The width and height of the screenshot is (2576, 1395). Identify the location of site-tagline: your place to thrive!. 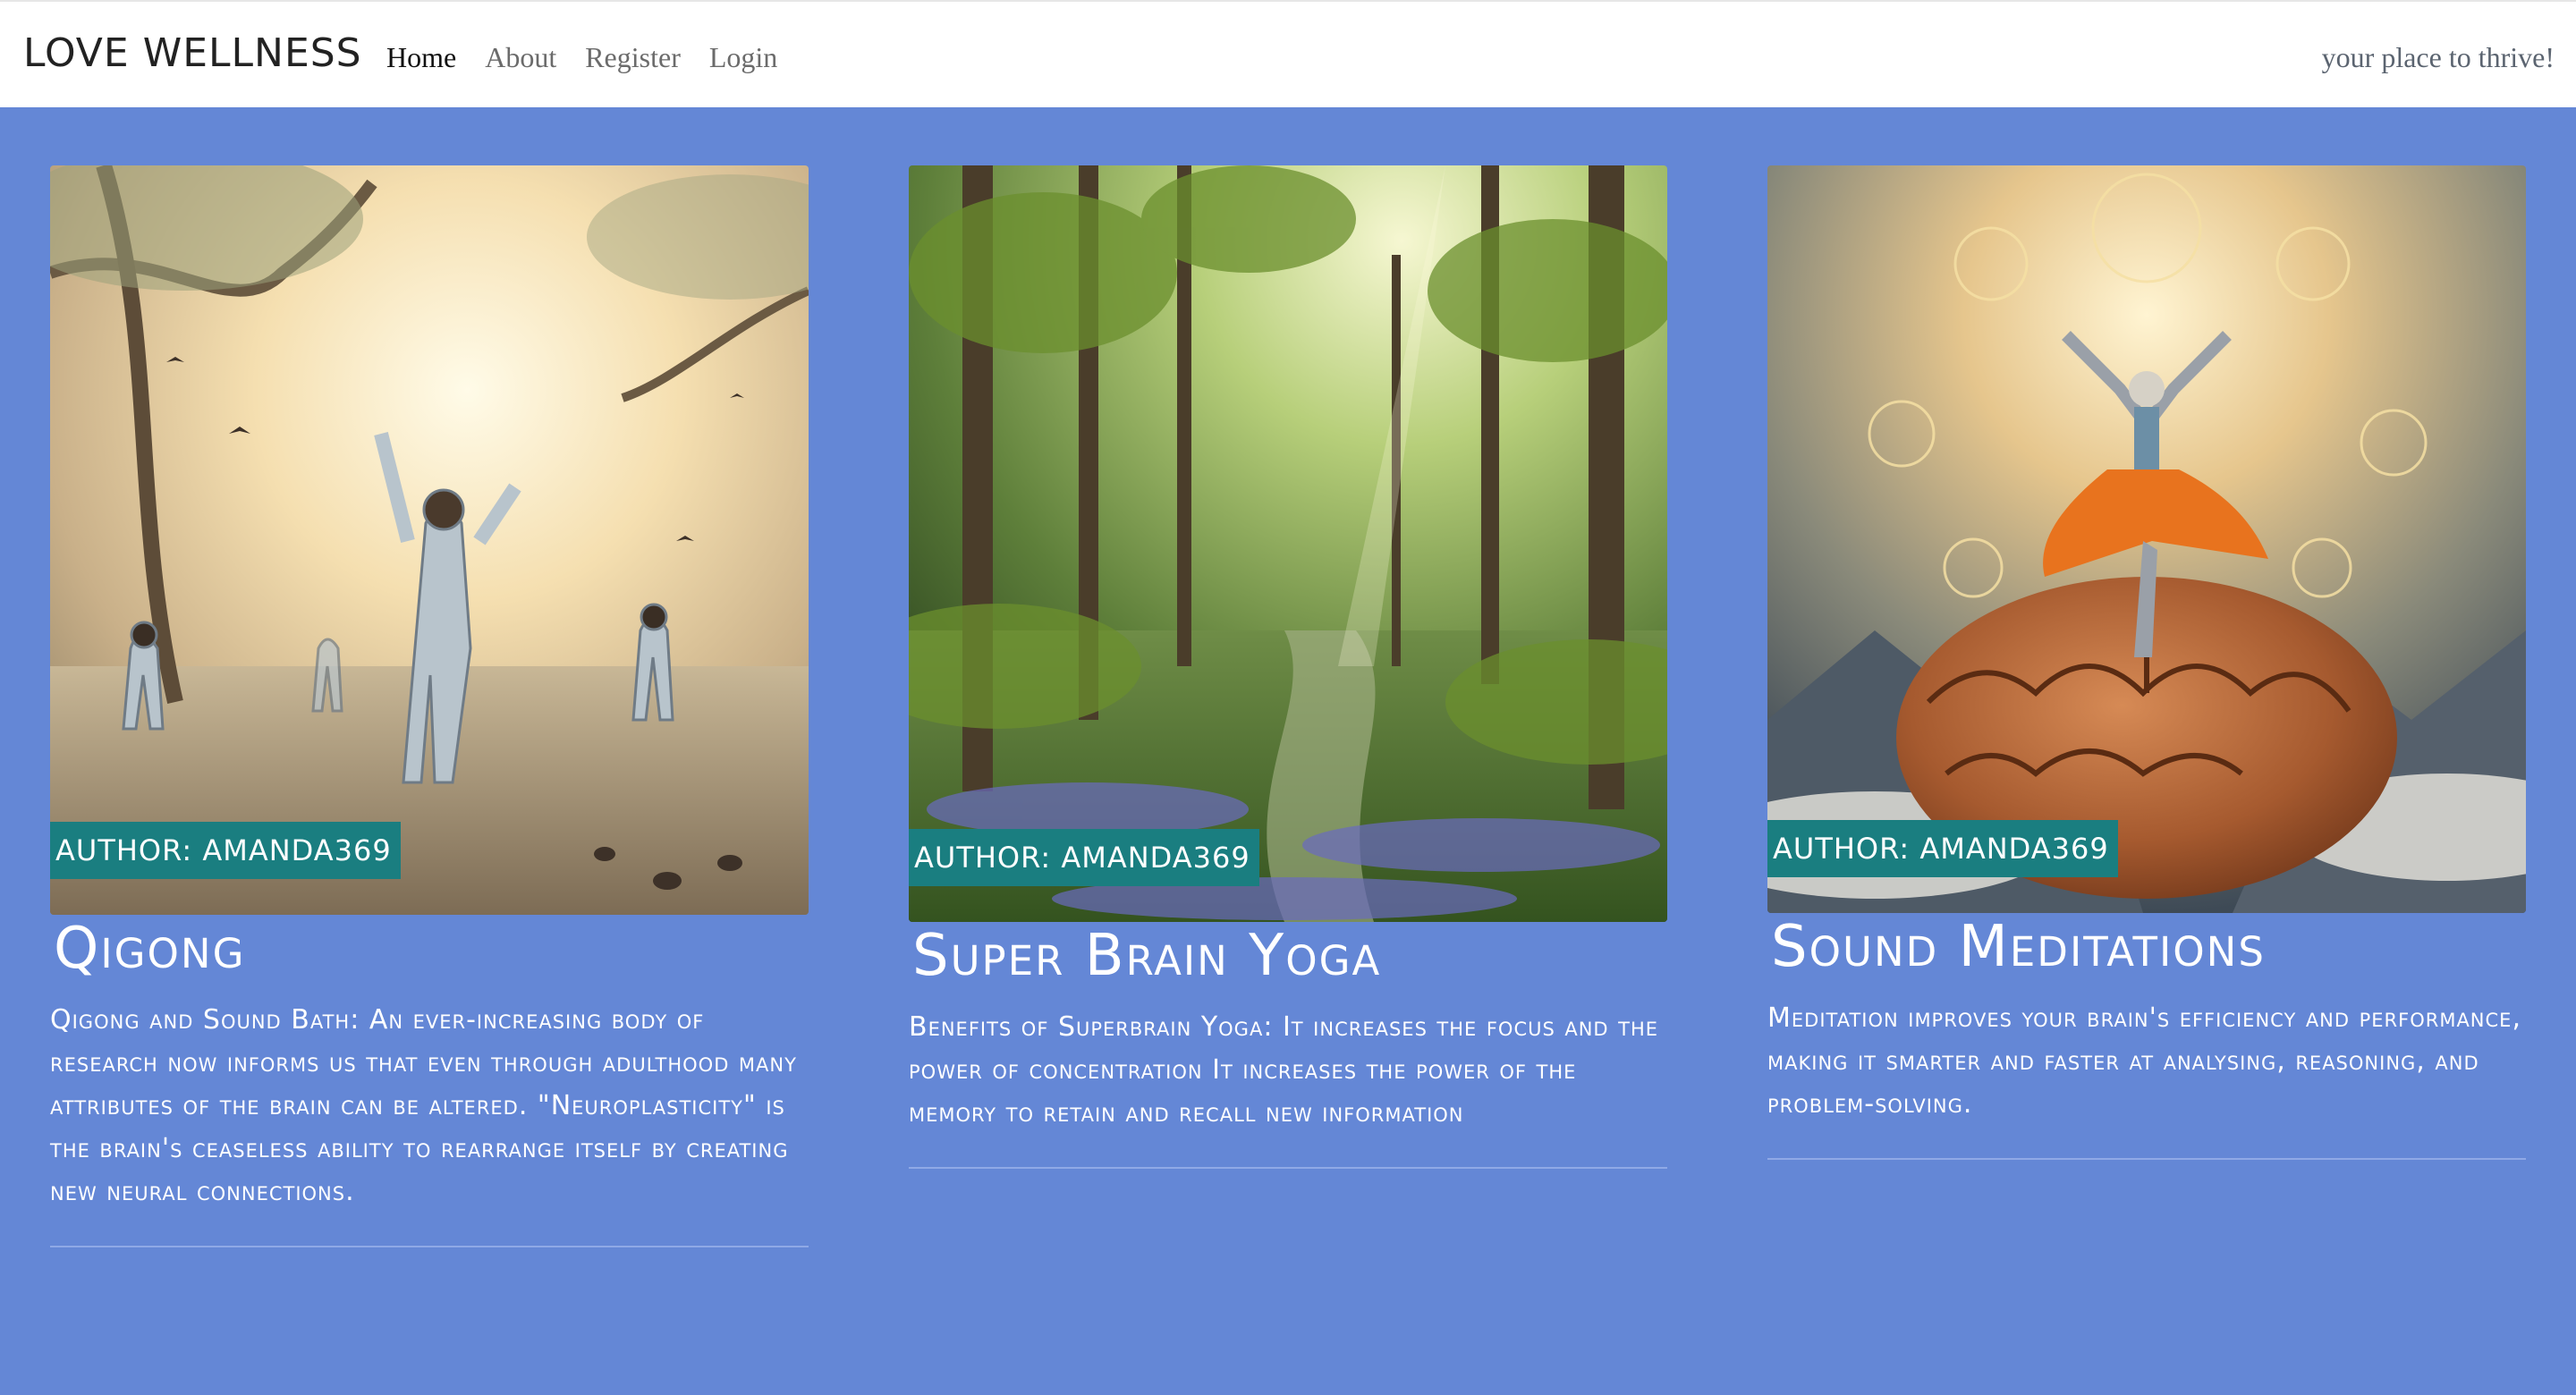
(2438, 57).